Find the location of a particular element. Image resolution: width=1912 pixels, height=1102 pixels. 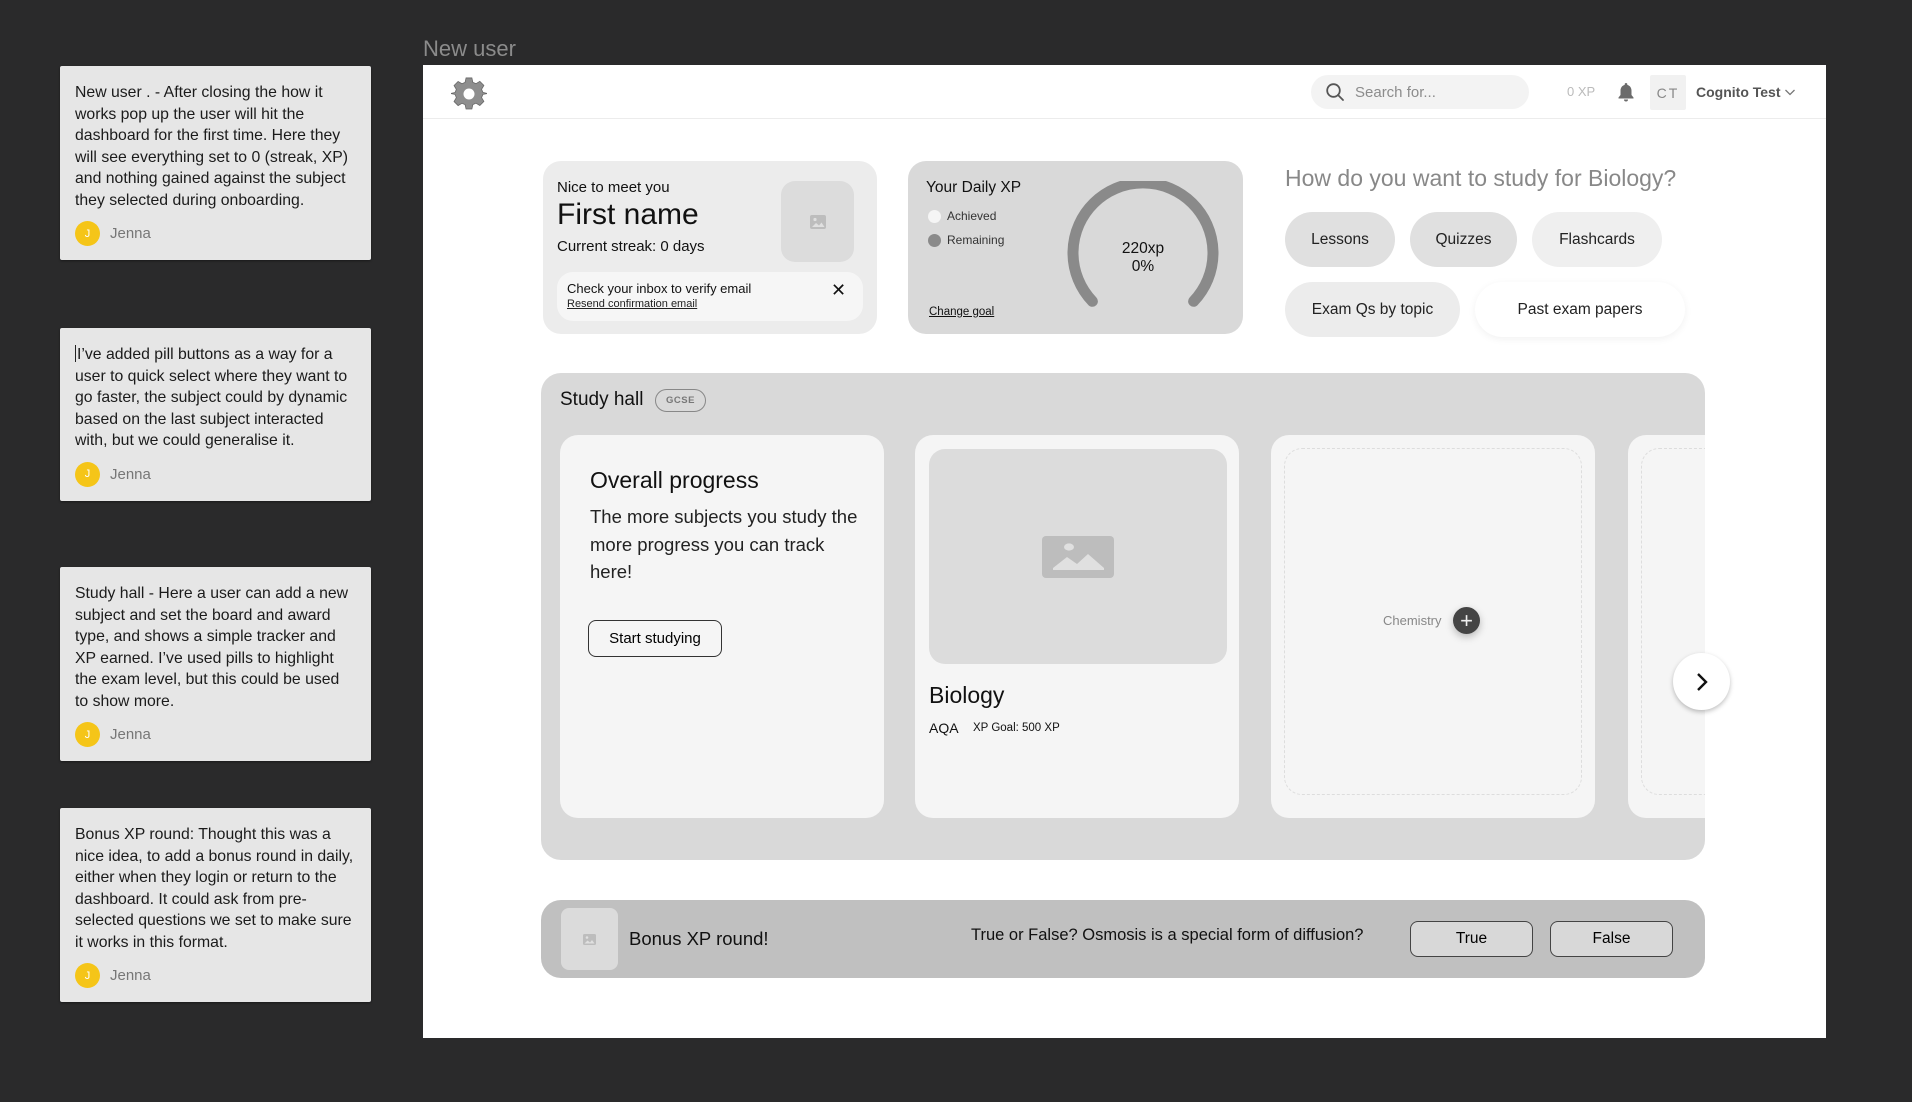

legend-achieved: Achieved is located at coordinates (962, 216).